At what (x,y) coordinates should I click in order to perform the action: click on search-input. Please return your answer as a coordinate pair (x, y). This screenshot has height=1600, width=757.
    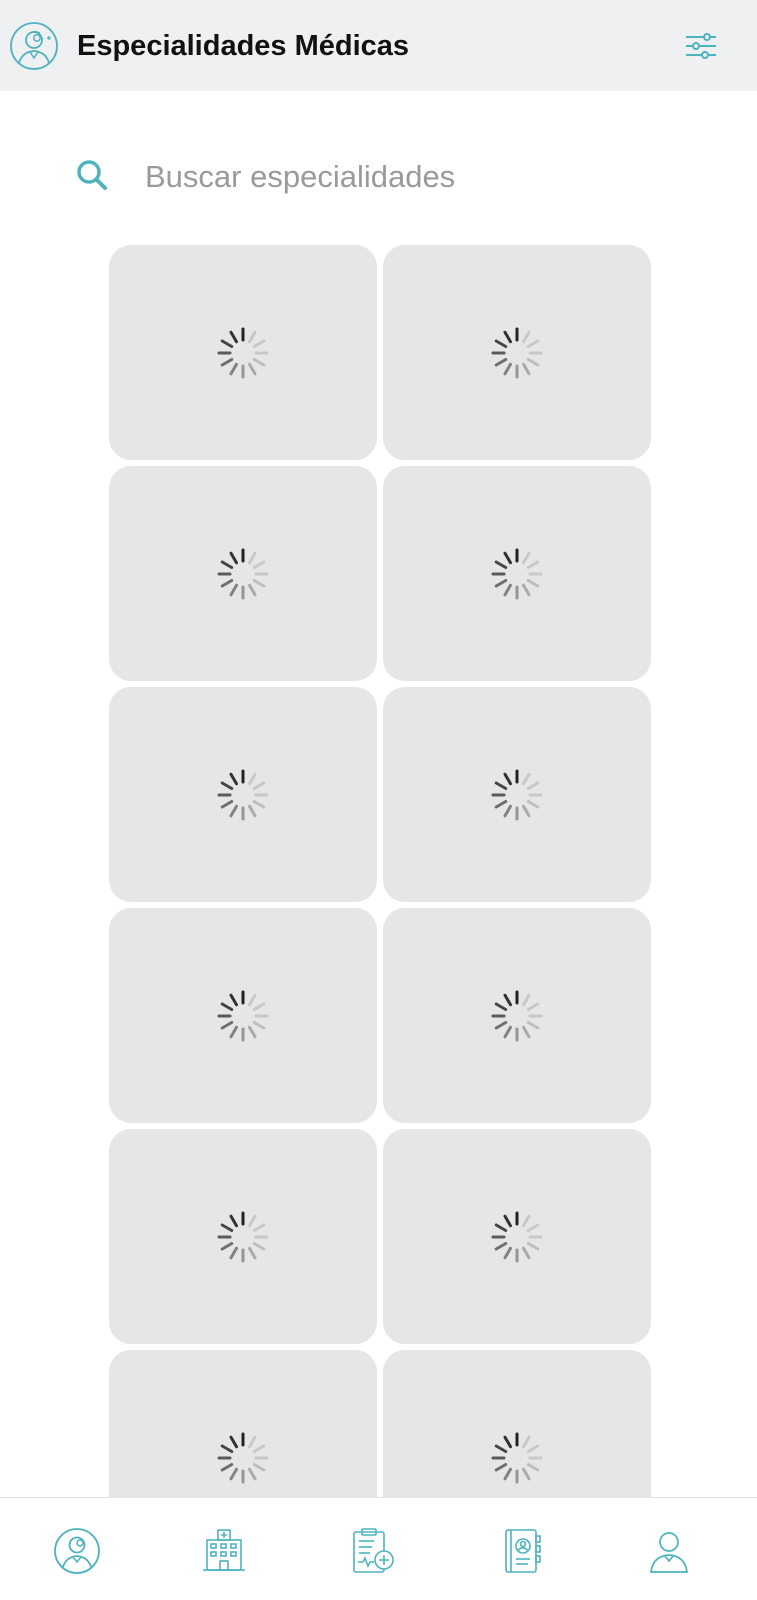
    Looking at the image, I should click on (405, 177).